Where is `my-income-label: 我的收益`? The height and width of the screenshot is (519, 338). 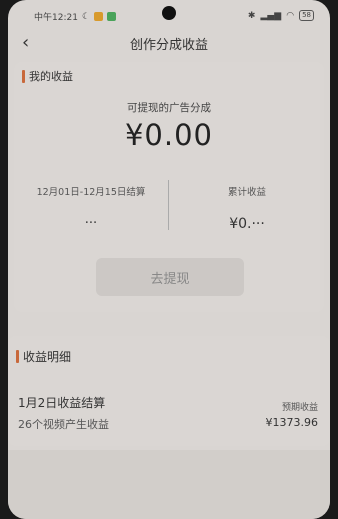
my-income-label: 我的收益 is located at coordinates (51, 76).